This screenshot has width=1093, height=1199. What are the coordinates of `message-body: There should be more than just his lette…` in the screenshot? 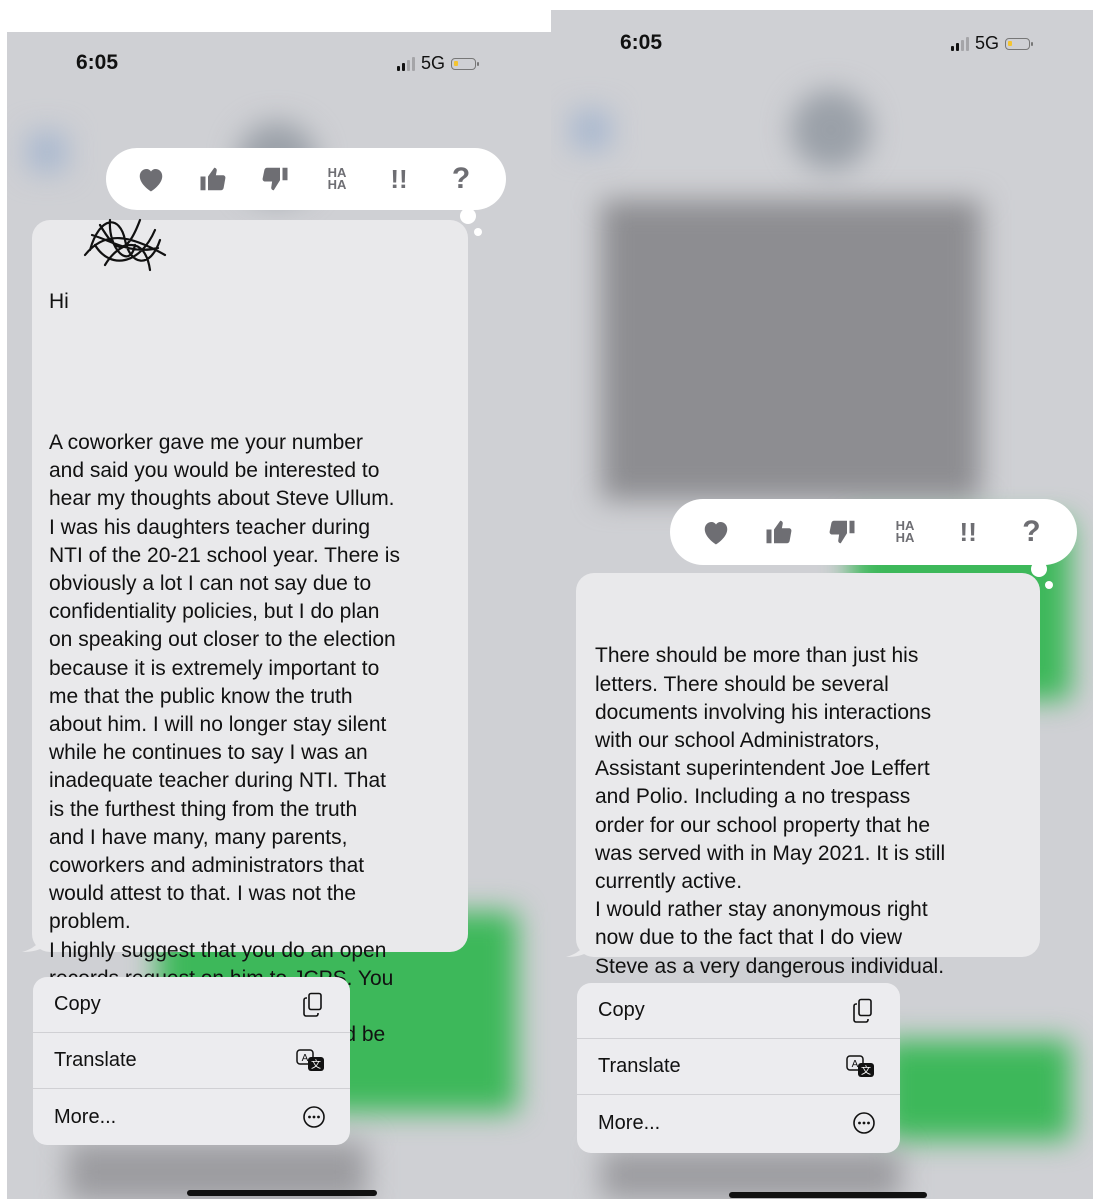 It's located at (770, 811).